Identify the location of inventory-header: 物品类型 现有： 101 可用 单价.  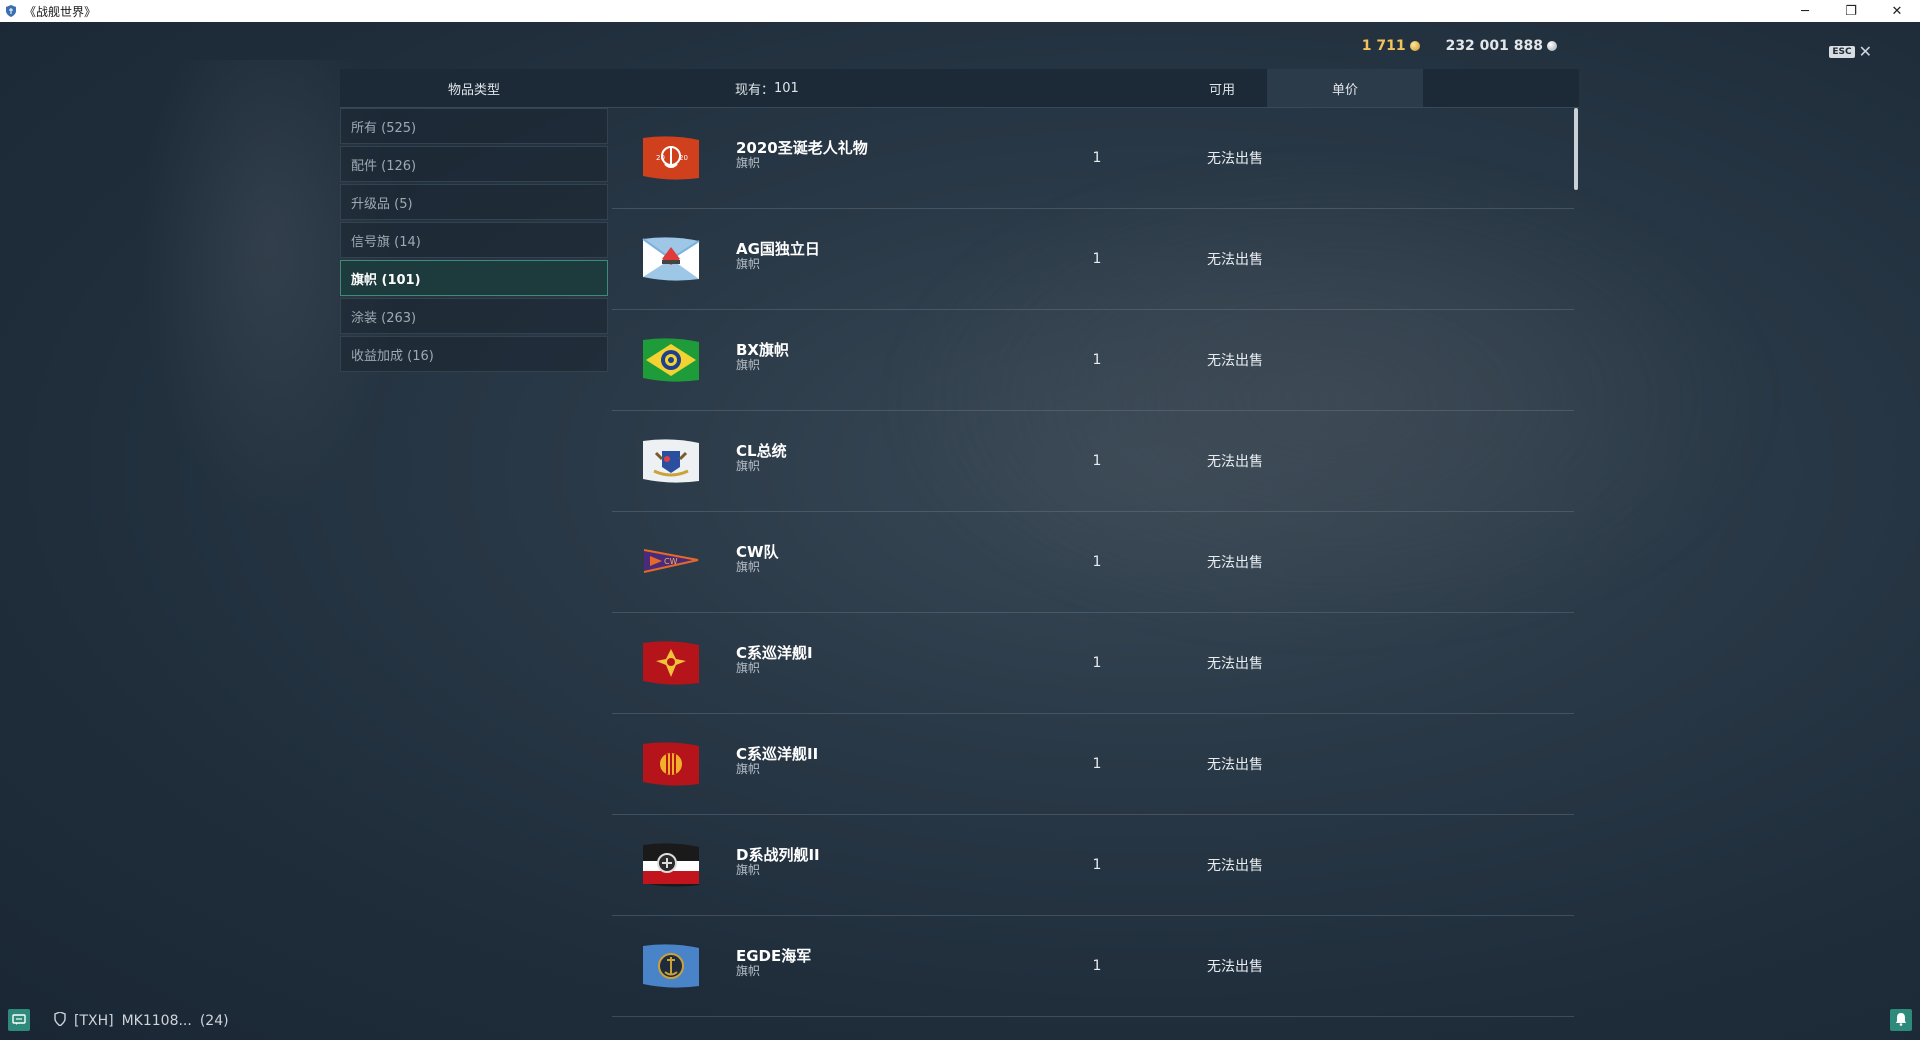
(959, 88).